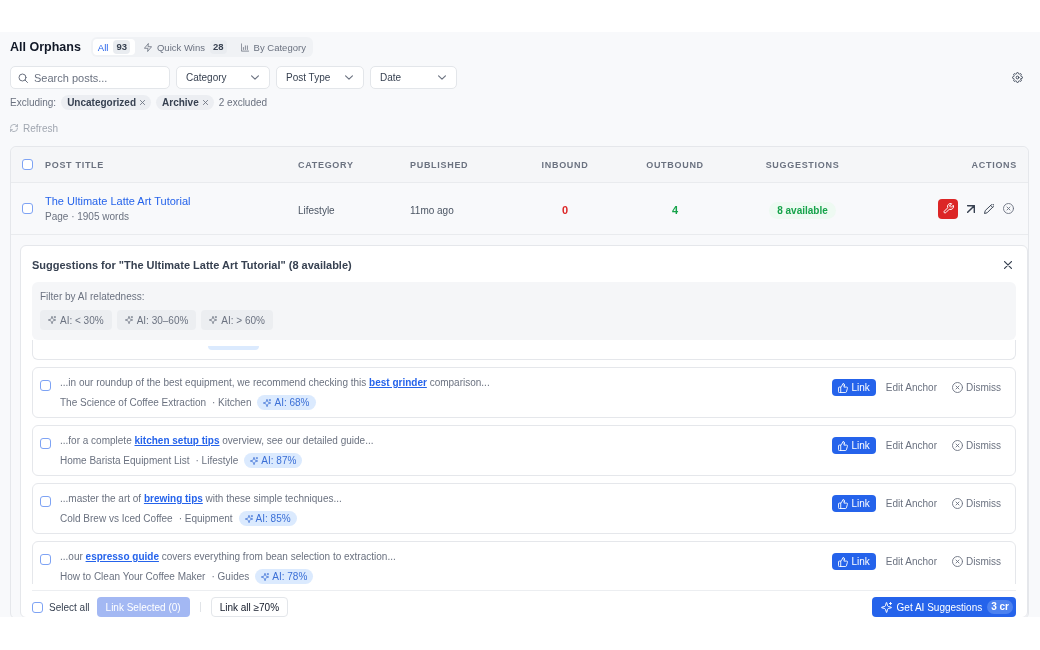 The width and height of the screenshot is (1040, 650). Describe the element at coordinates (243, 102) in the screenshot. I see `excluded-count: 2 excluded` at that location.